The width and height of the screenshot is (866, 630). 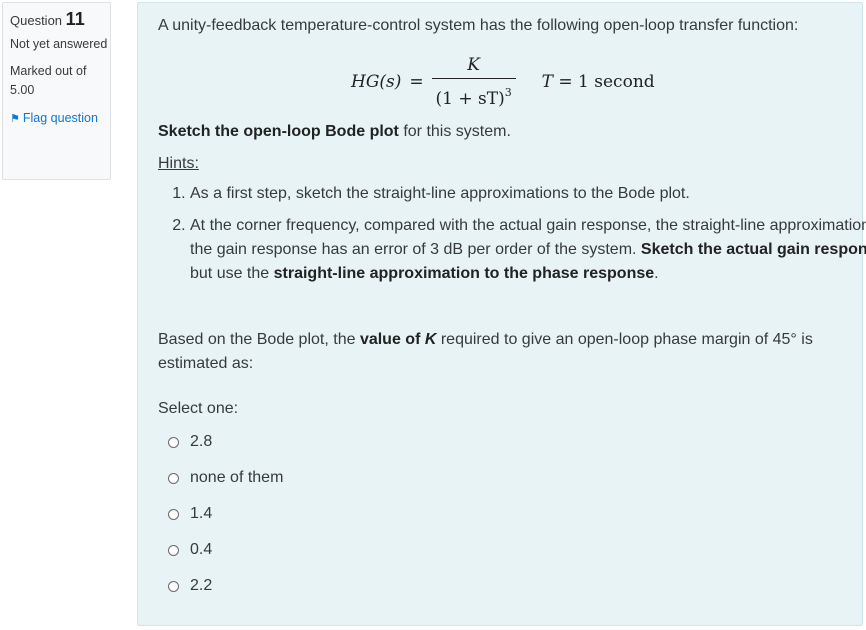 What do you see at coordinates (753, 249) in the screenshot?
I see `hint-2-bold-gain: Sketch the actual gain response` at bounding box center [753, 249].